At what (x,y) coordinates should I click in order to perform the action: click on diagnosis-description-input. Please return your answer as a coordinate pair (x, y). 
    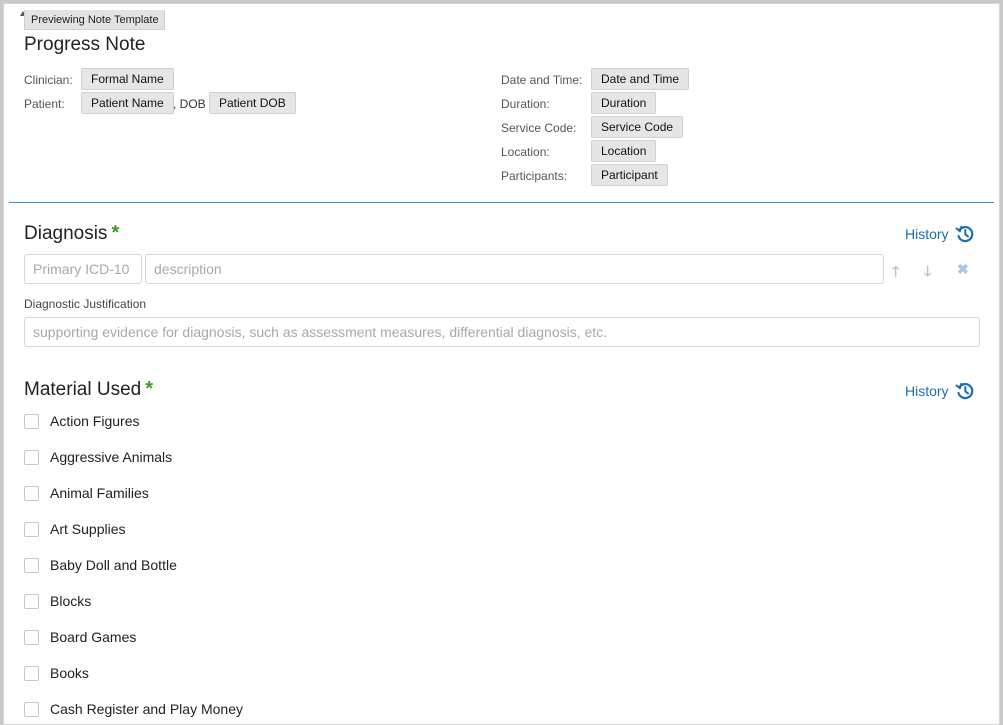
    Looking at the image, I should click on (514, 269).